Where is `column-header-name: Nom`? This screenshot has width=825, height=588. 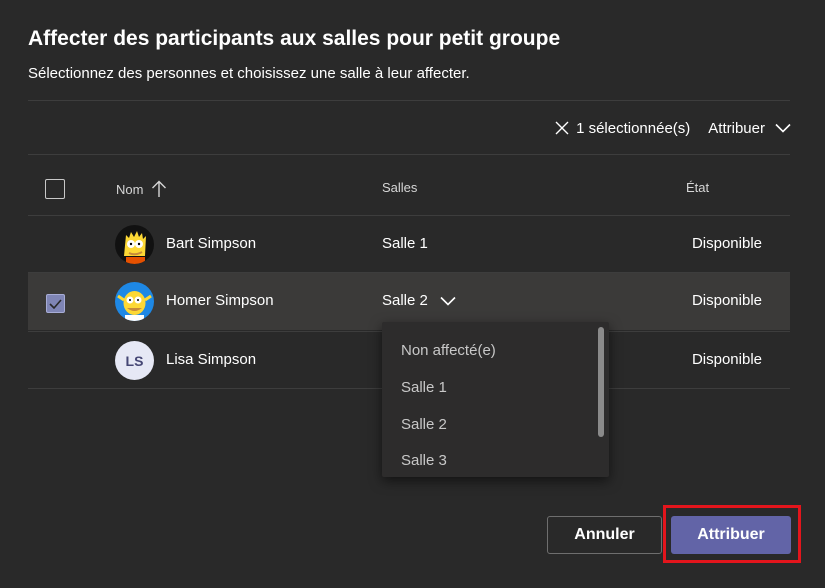
column-header-name: Nom is located at coordinates (141, 189).